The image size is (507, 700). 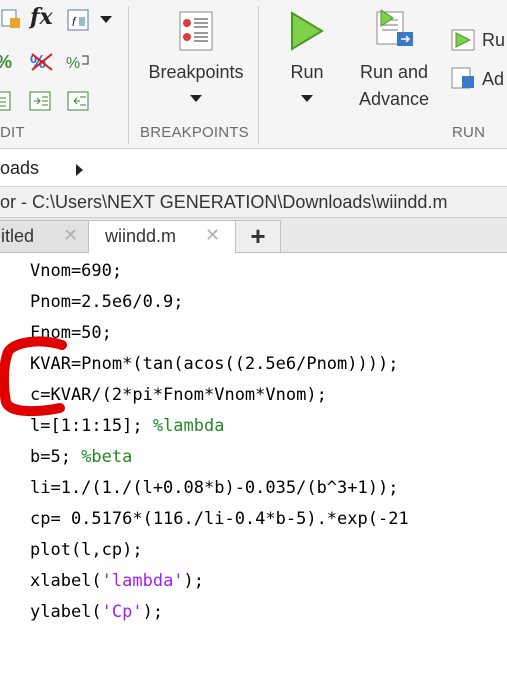 What do you see at coordinates (212, 235) in the screenshot?
I see `close-icon: ✕` at bounding box center [212, 235].